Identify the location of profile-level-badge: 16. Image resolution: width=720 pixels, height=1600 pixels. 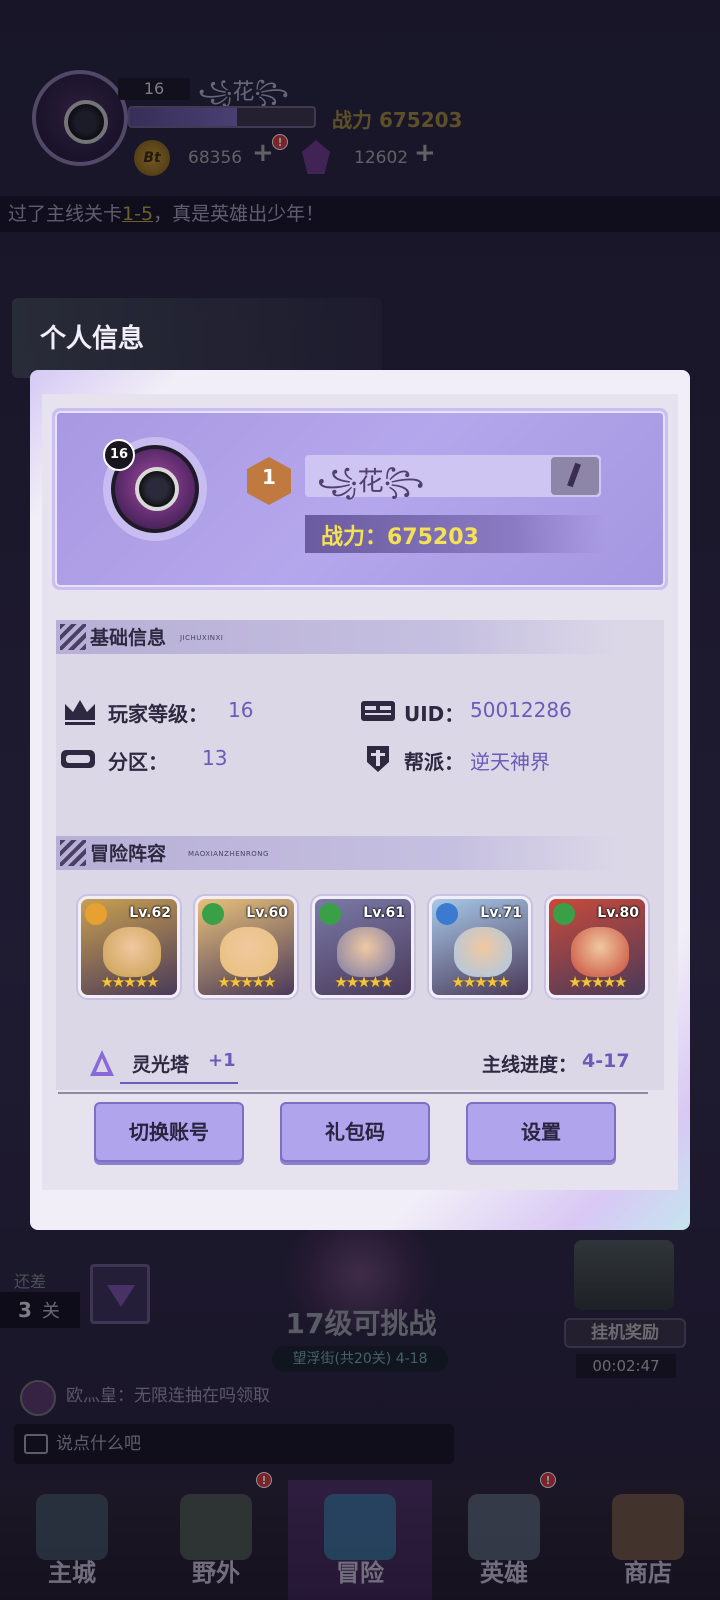
(119, 455).